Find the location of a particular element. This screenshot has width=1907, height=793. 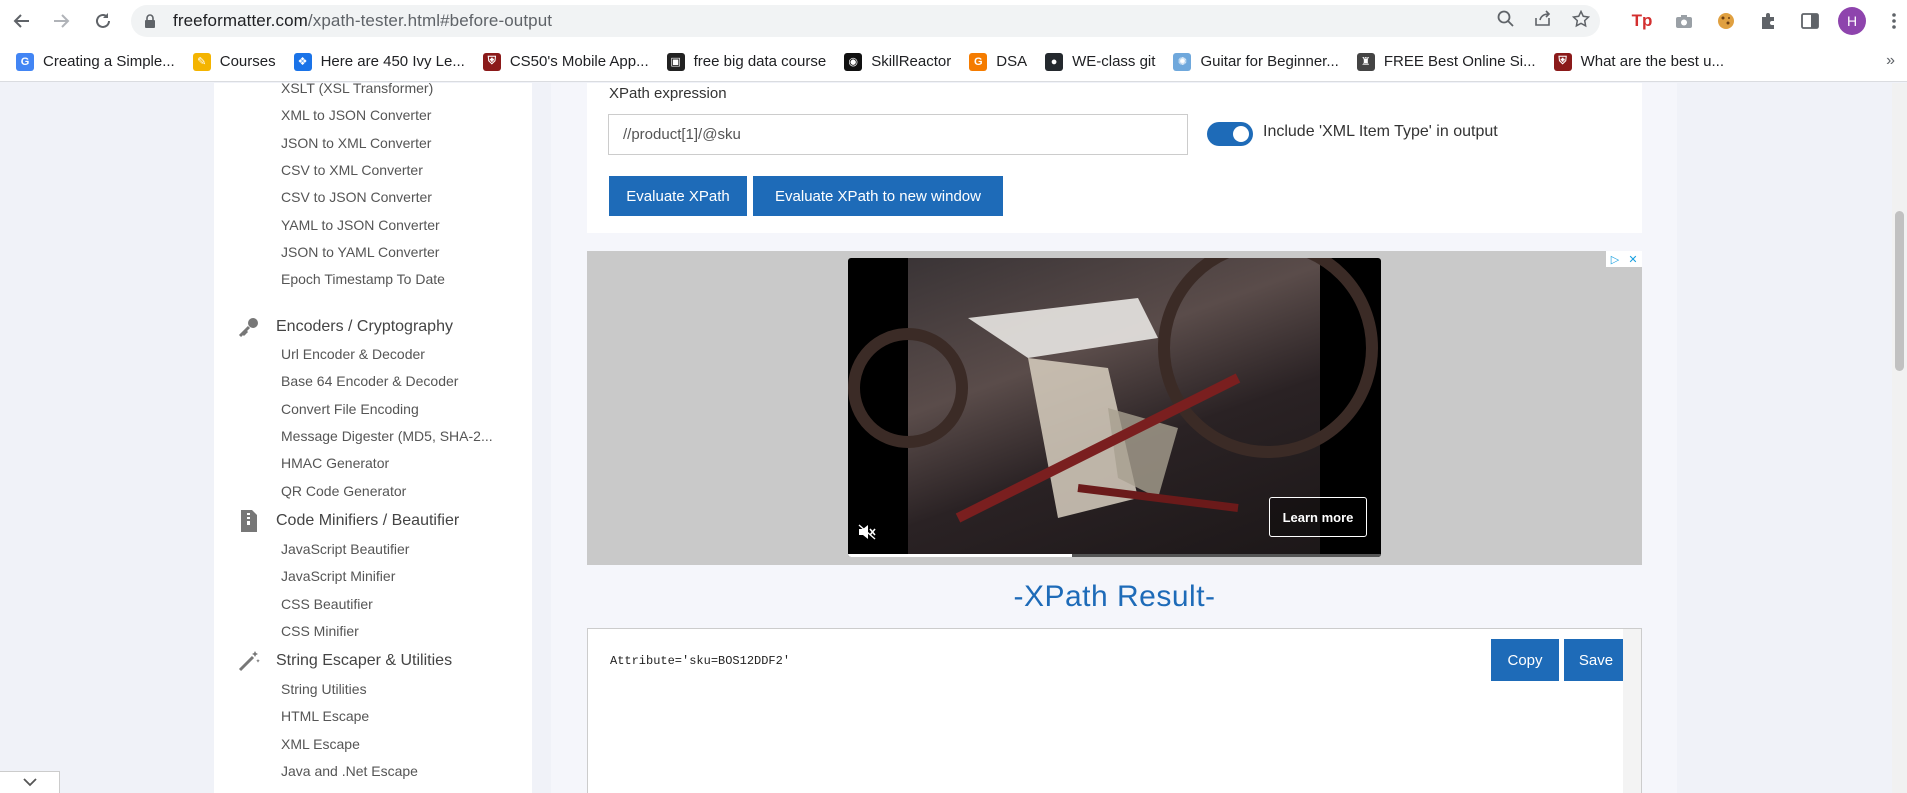

bookmark-item: ▣ free big data course is located at coordinates (746, 61).